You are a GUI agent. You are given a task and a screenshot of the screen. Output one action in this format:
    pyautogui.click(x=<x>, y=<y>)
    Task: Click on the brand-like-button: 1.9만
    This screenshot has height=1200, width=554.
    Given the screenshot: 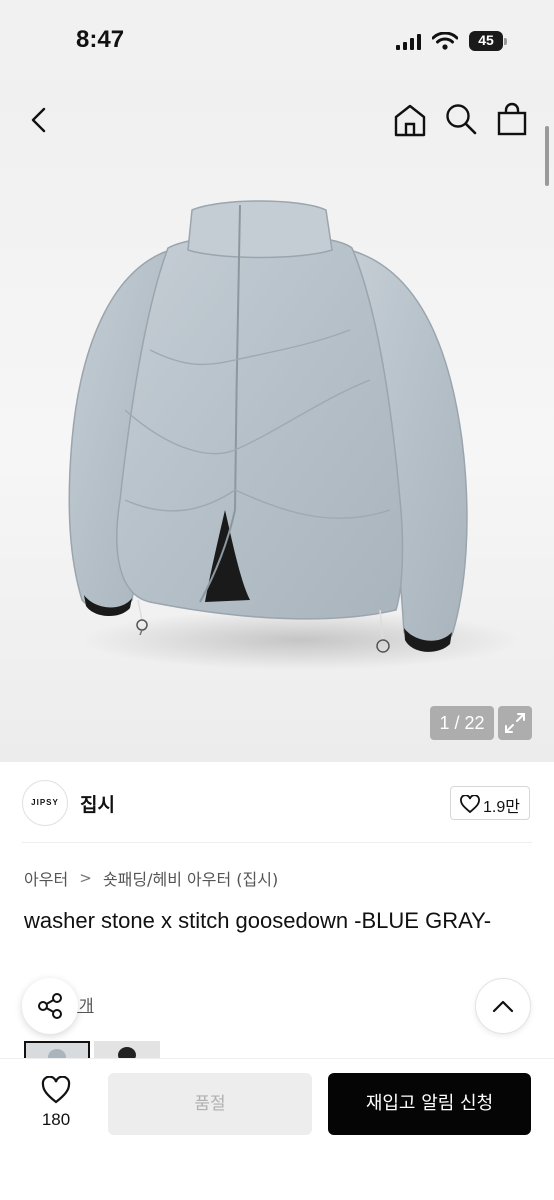 What is the action you would take?
    pyautogui.click(x=490, y=803)
    